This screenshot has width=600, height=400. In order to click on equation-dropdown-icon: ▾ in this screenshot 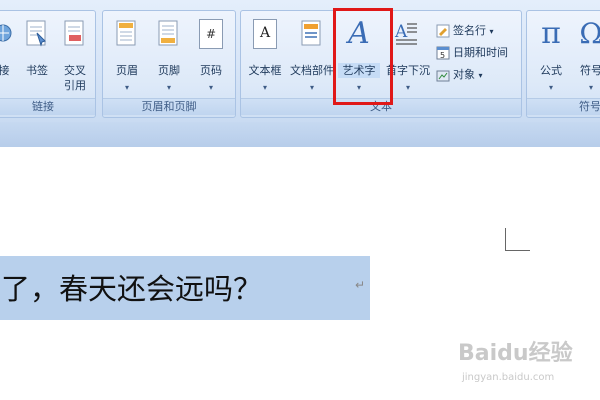, I will do `click(550, 87)`.